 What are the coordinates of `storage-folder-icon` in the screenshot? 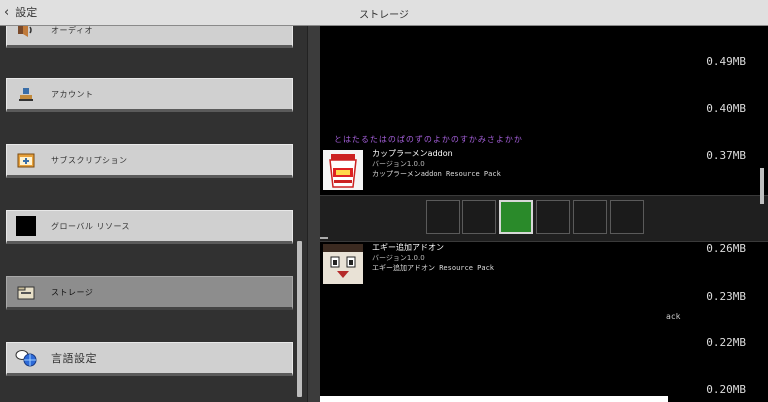 It's located at (26, 292).